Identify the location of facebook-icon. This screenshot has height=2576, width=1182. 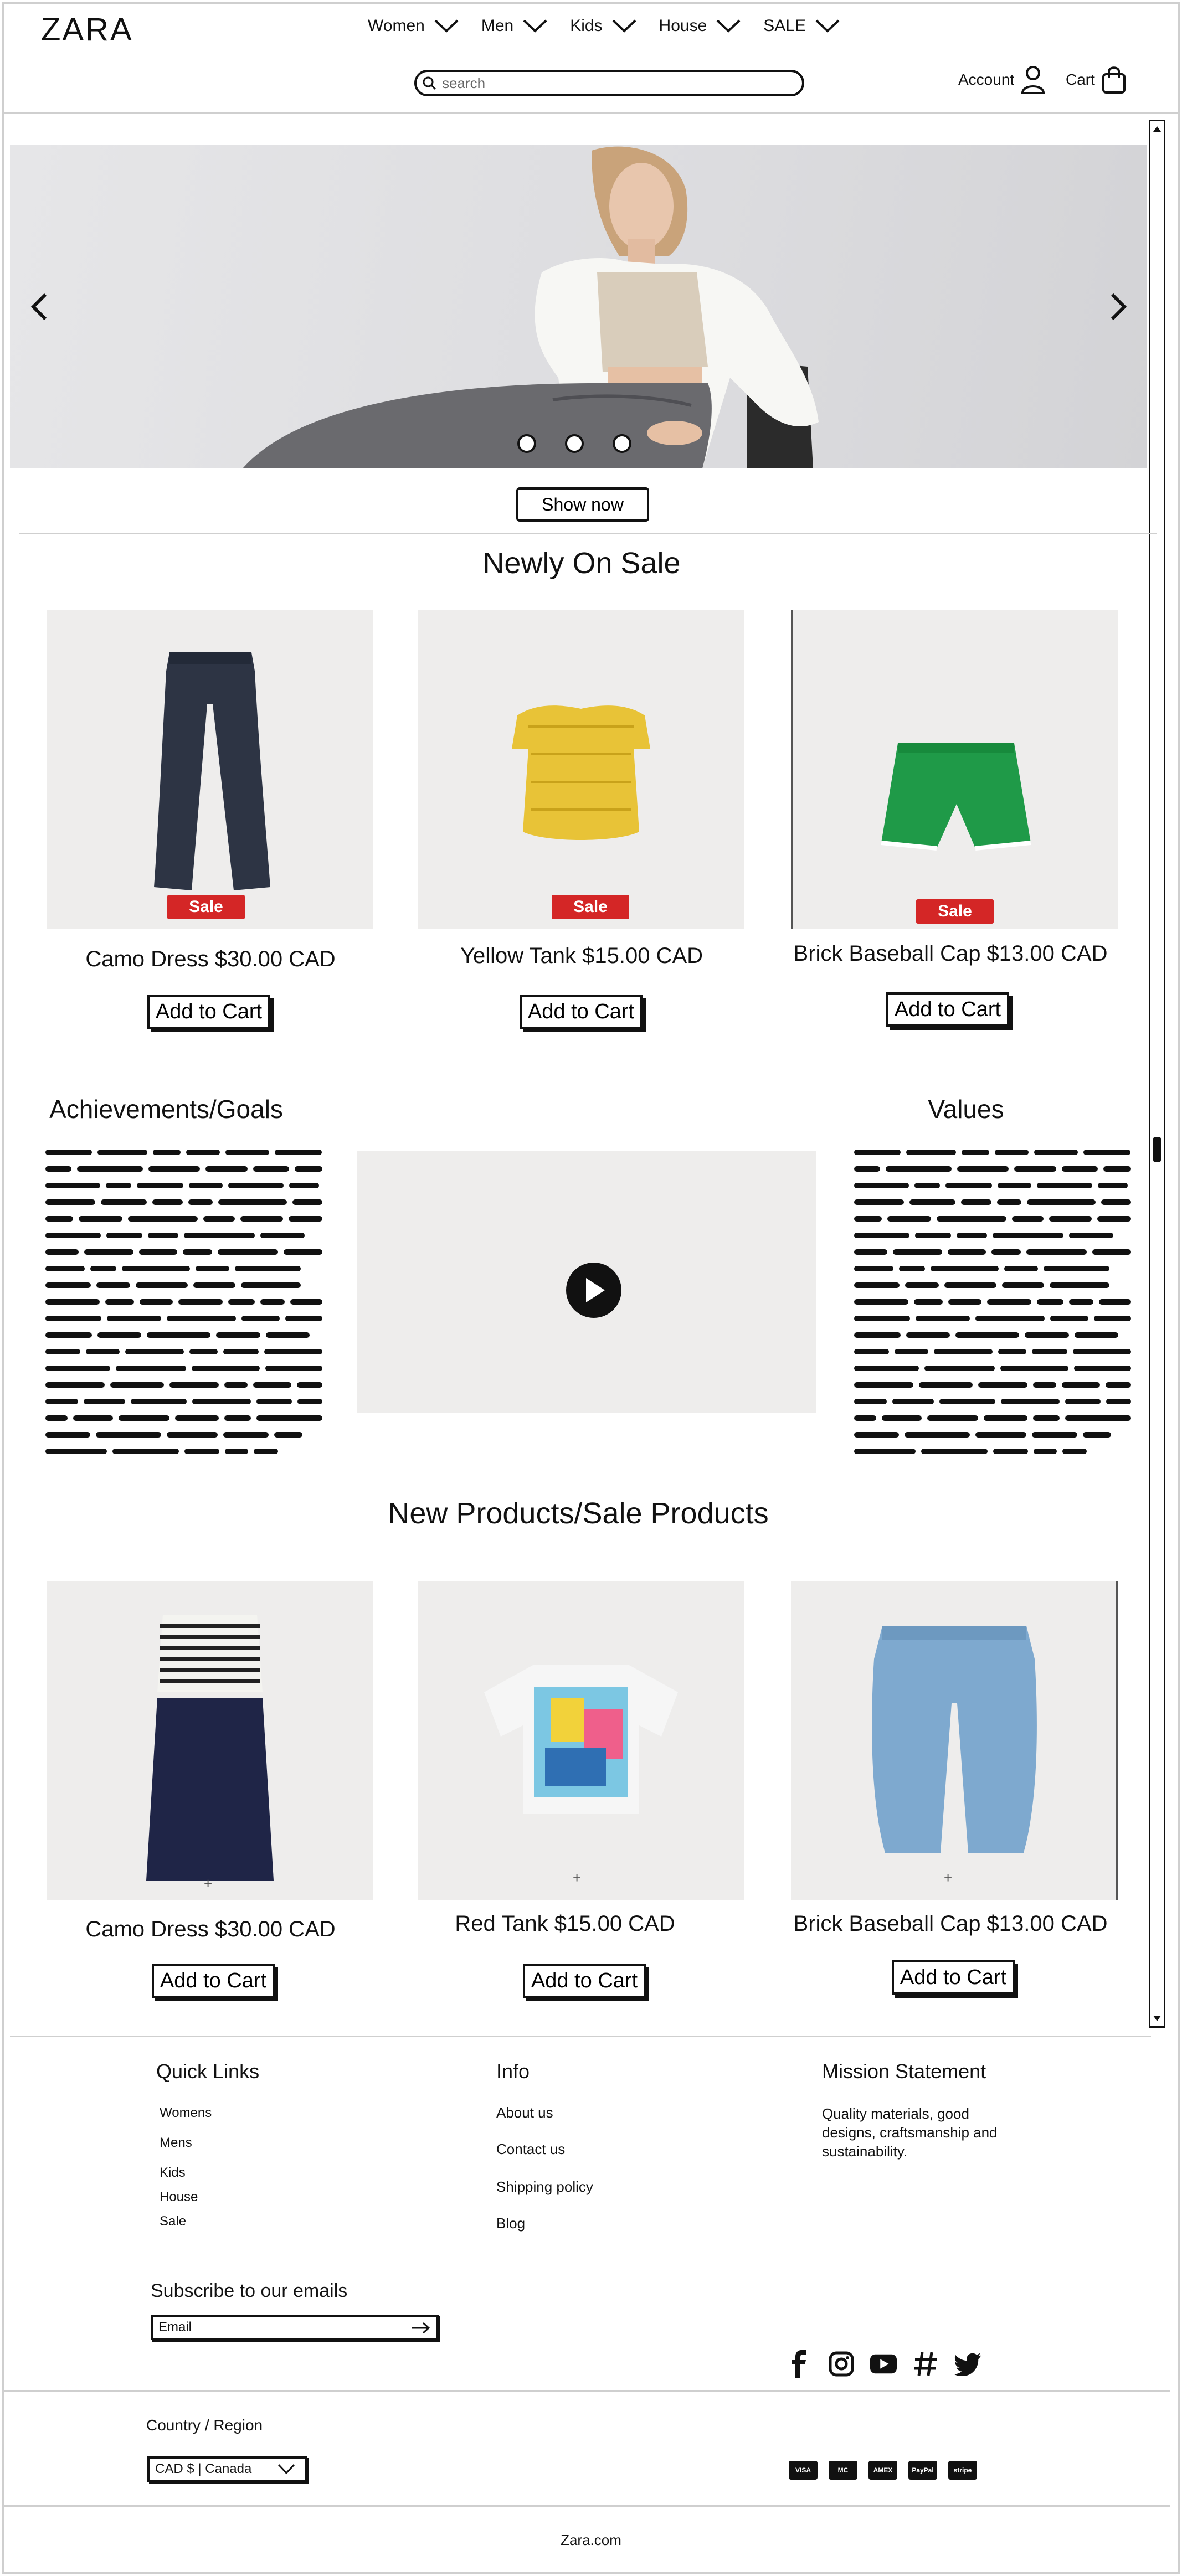
(799, 2364).